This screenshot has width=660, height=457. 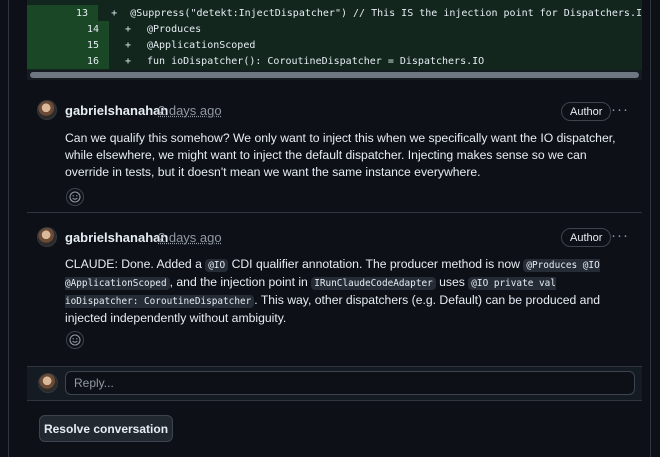 I want to click on body-text: uses, so click(x=452, y=282).